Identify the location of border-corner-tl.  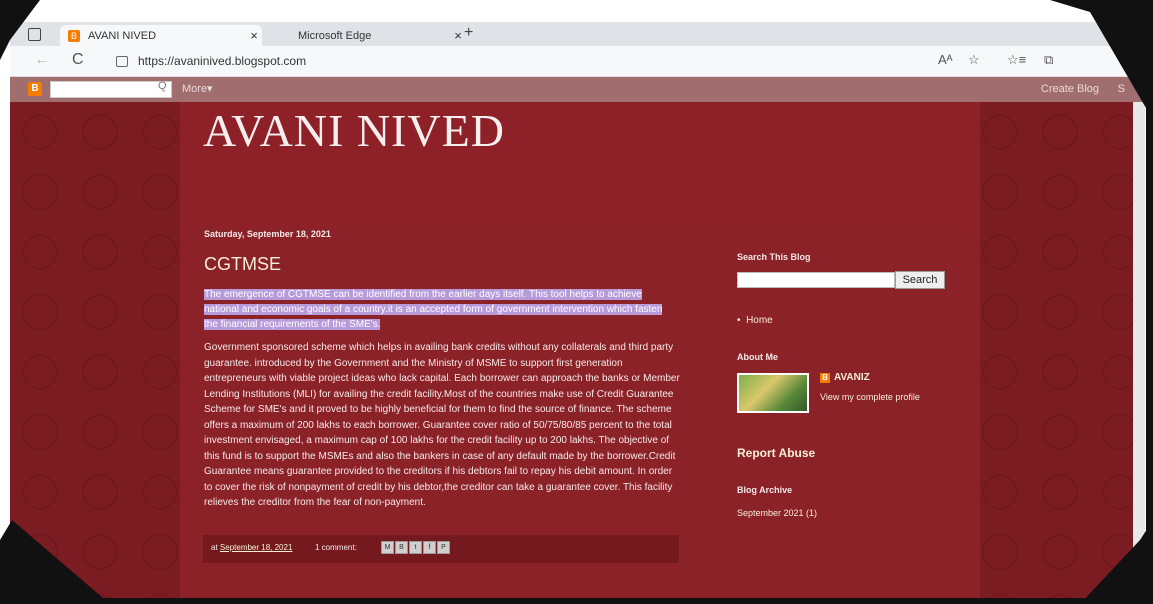
(20, 30).